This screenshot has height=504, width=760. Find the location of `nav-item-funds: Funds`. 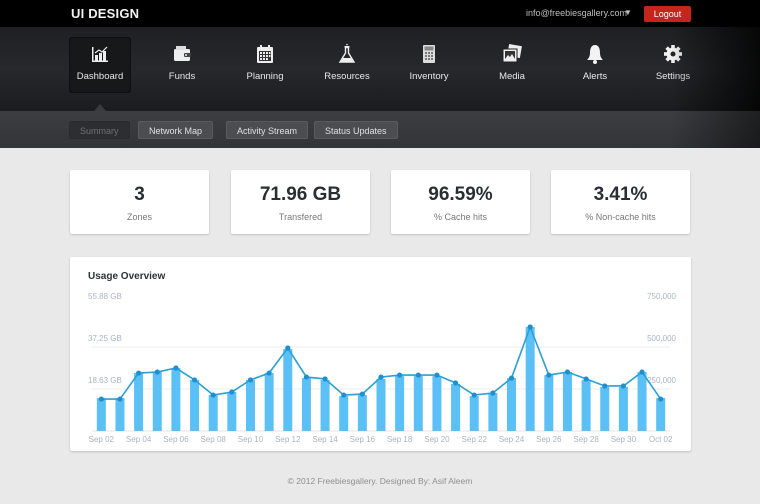

nav-item-funds: Funds is located at coordinates (182, 65).